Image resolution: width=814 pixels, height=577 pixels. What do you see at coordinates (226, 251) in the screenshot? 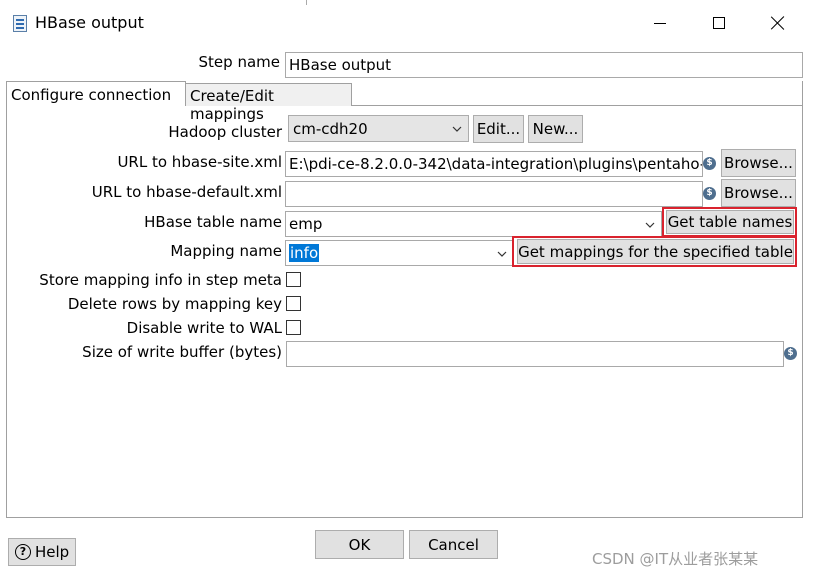
I see `mapping-name-label: Mapping name` at bounding box center [226, 251].